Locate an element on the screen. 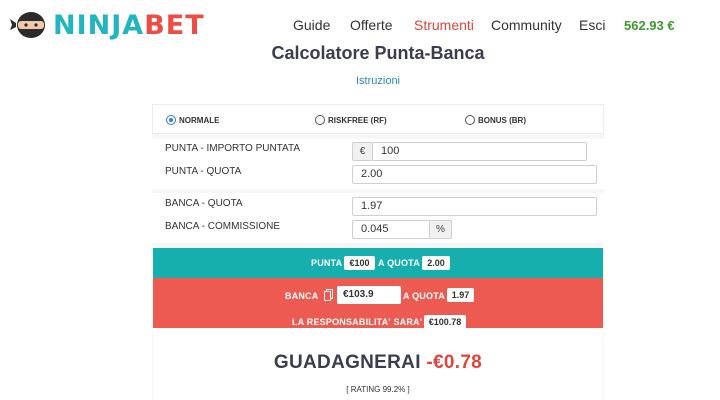 This screenshot has height=400, width=720. banca-amount-field: €103.9 is located at coordinates (369, 295).